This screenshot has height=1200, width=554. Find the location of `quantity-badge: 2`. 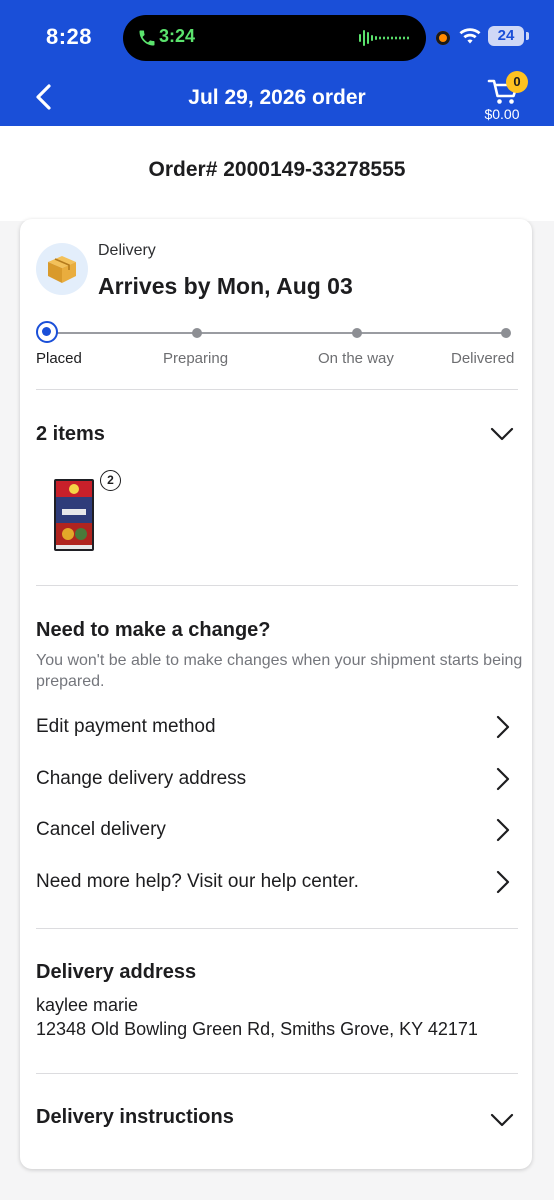

quantity-badge: 2 is located at coordinates (110, 480).